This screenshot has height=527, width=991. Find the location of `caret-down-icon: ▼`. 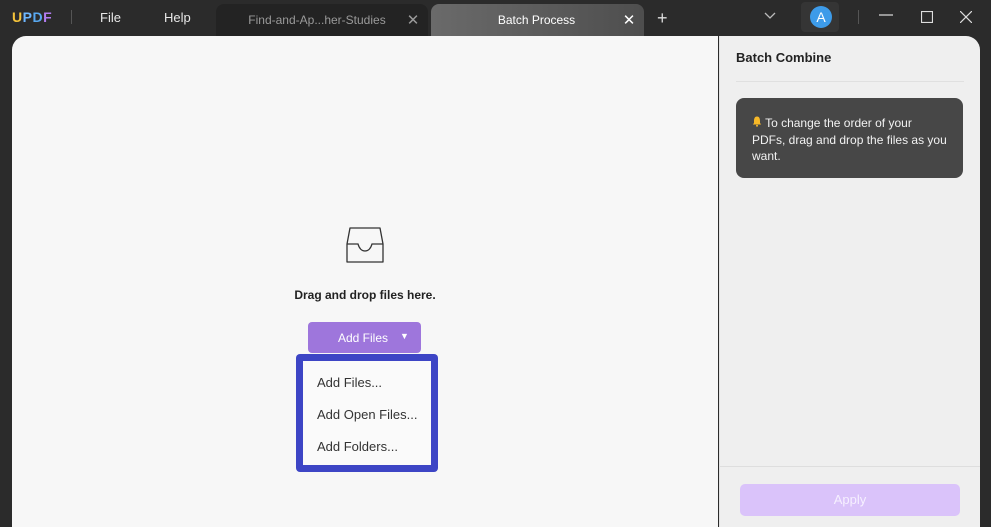

caret-down-icon: ▼ is located at coordinates (404, 336).